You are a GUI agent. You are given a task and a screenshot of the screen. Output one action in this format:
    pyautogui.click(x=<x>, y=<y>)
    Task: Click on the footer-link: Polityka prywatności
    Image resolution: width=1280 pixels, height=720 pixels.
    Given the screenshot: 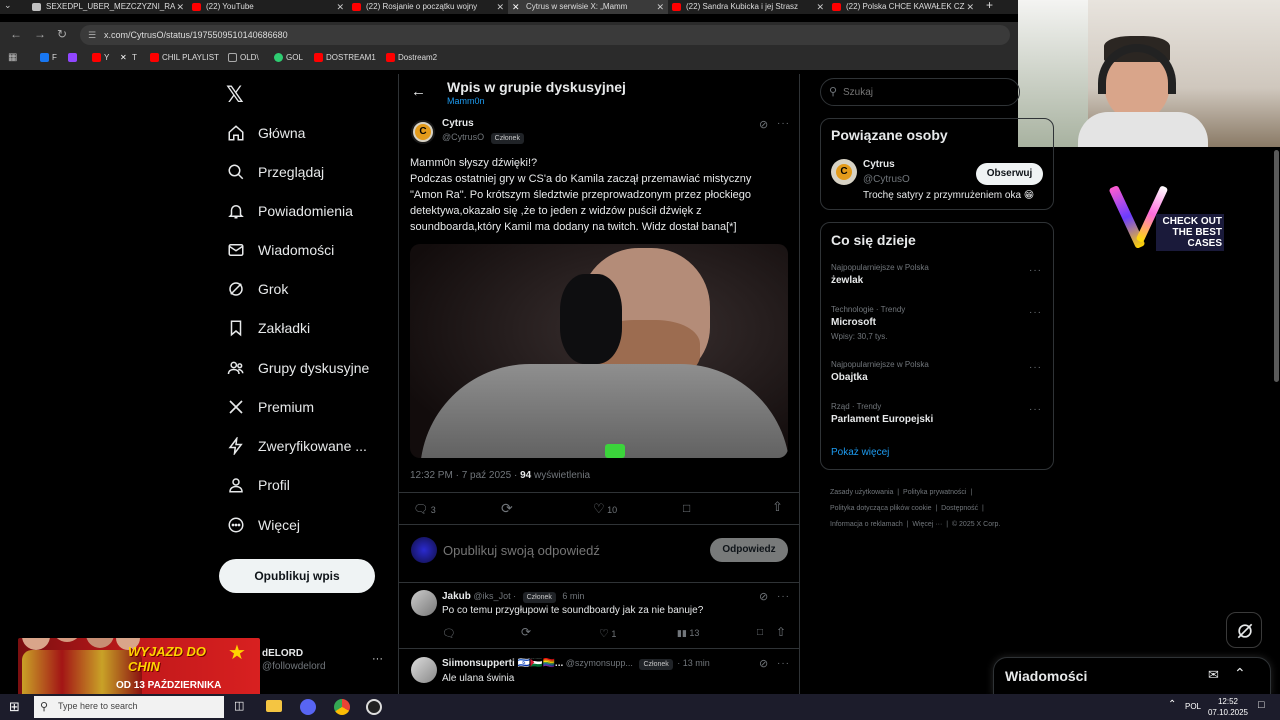 What is the action you would take?
    pyautogui.click(x=934, y=492)
    